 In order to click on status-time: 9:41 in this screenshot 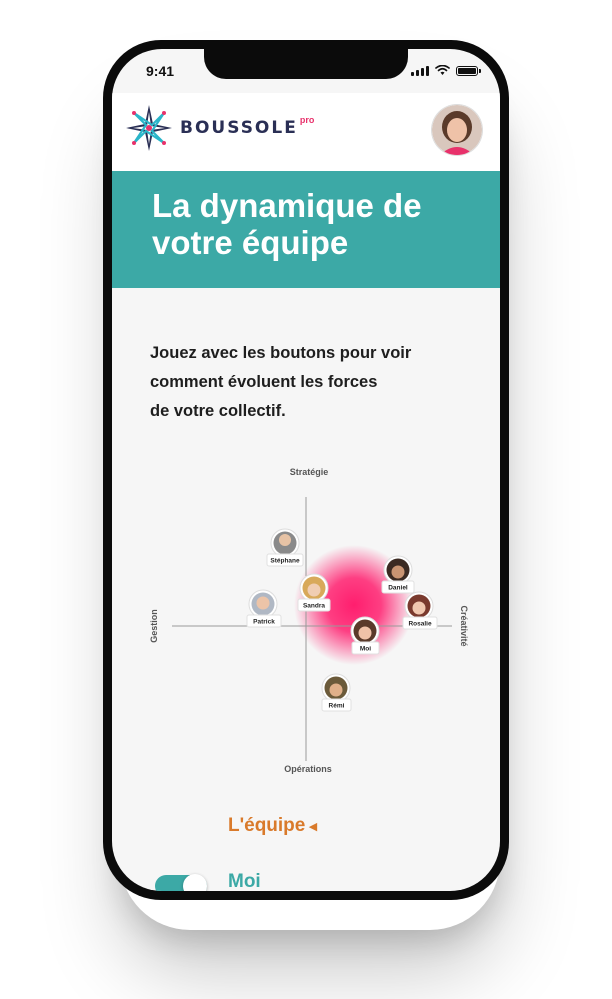, I will do `click(160, 71)`.